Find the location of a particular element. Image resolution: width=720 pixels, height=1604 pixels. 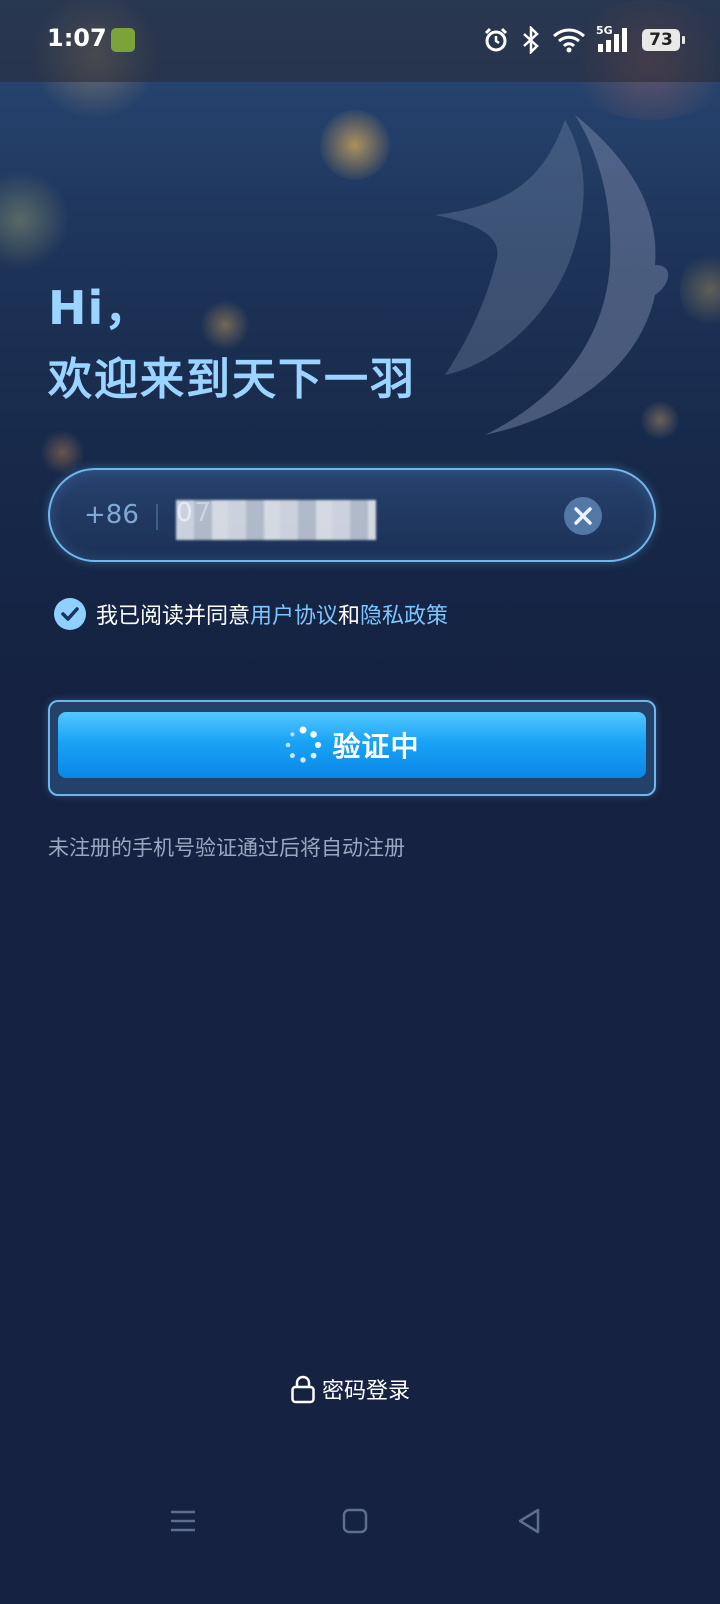

verify-button-label: 验证中 is located at coordinates (376, 746).